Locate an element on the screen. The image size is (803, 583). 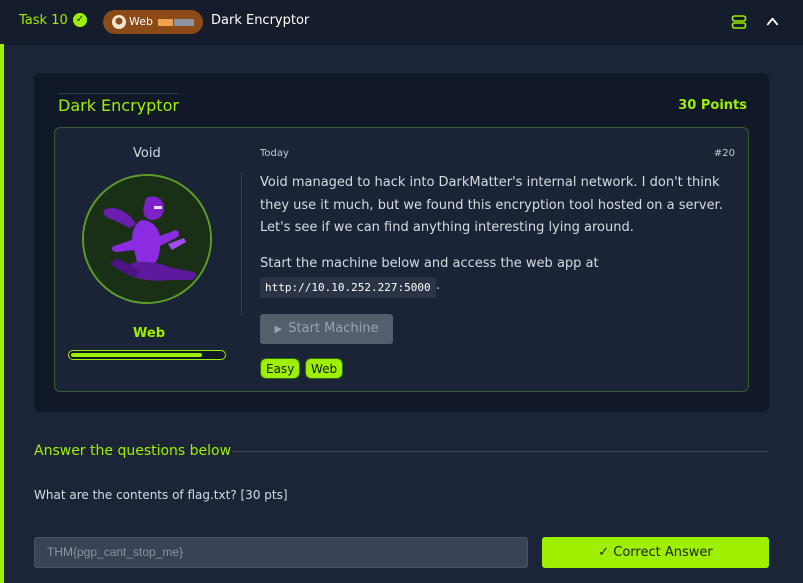
answers-divider is located at coordinates (500, 451).